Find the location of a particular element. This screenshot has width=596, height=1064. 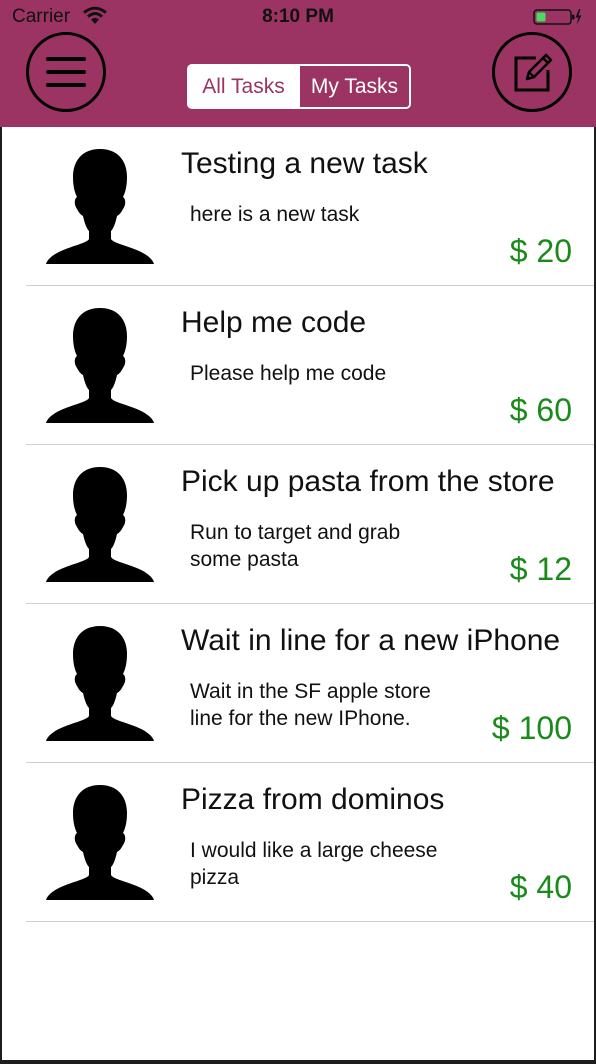

frame-edge-left is located at coordinates (1, 595).